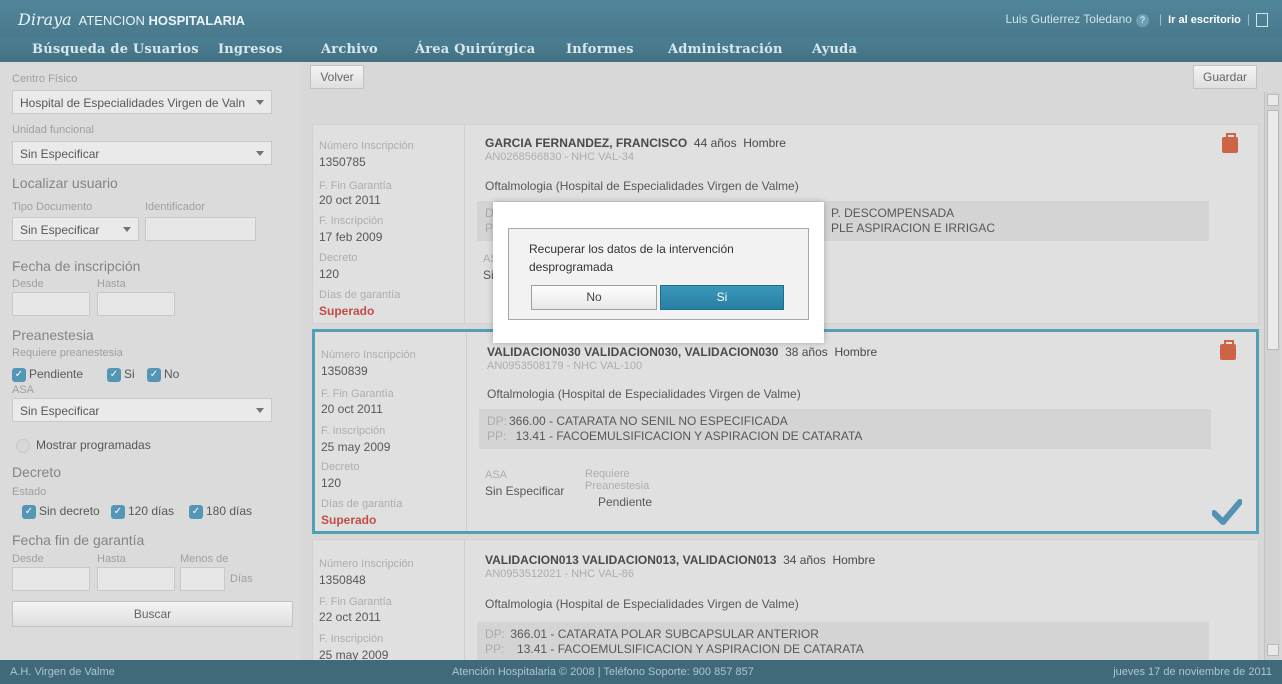  I want to click on si-button: Si, so click(722, 297).